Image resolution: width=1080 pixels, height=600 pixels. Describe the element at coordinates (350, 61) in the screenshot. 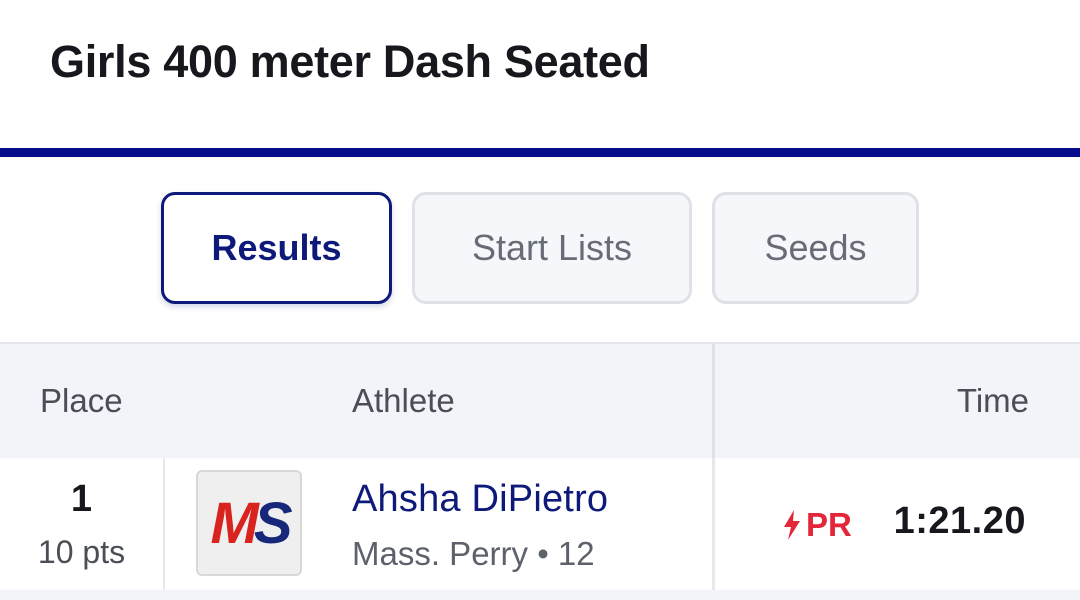

I see `event-title: Girls 400 meter Dash Seated` at that location.